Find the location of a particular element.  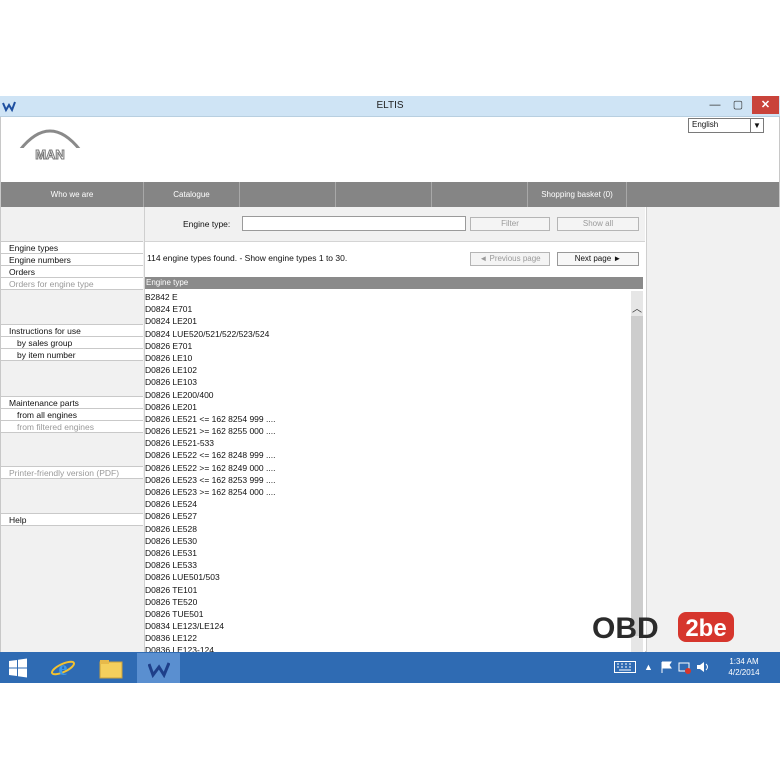

engine-type-row: D0826 TE520 is located at coordinates (387, 602).